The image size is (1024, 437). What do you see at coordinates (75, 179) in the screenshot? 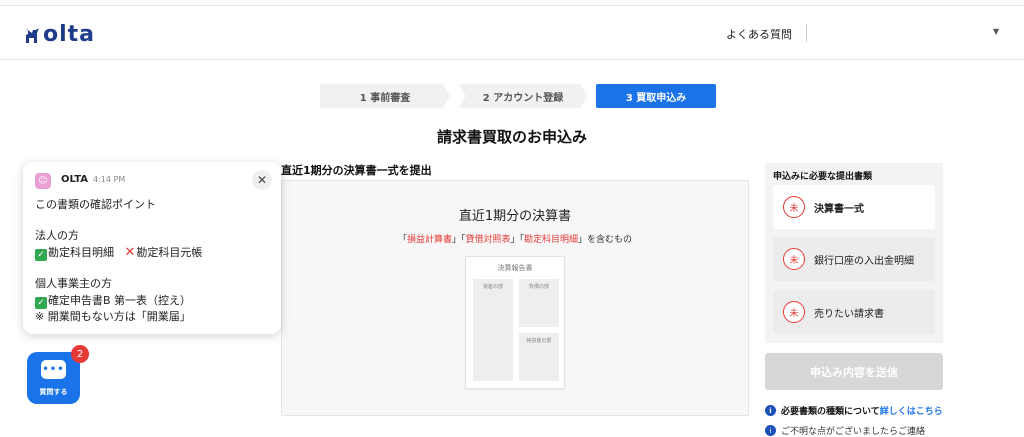
I see `sender-name: OLTA` at bounding box center [75, 179].